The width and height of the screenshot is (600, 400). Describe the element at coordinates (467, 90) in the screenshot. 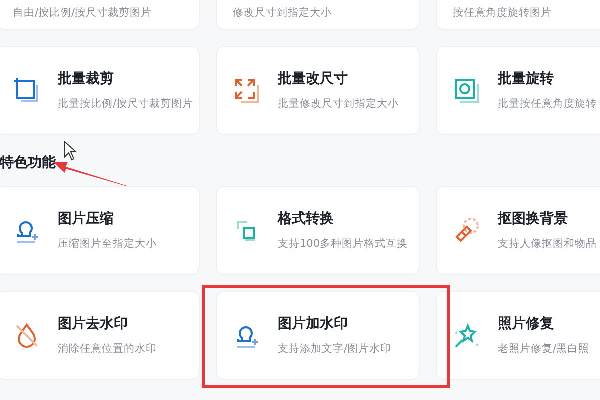

I see `rotate-icon` at that location.